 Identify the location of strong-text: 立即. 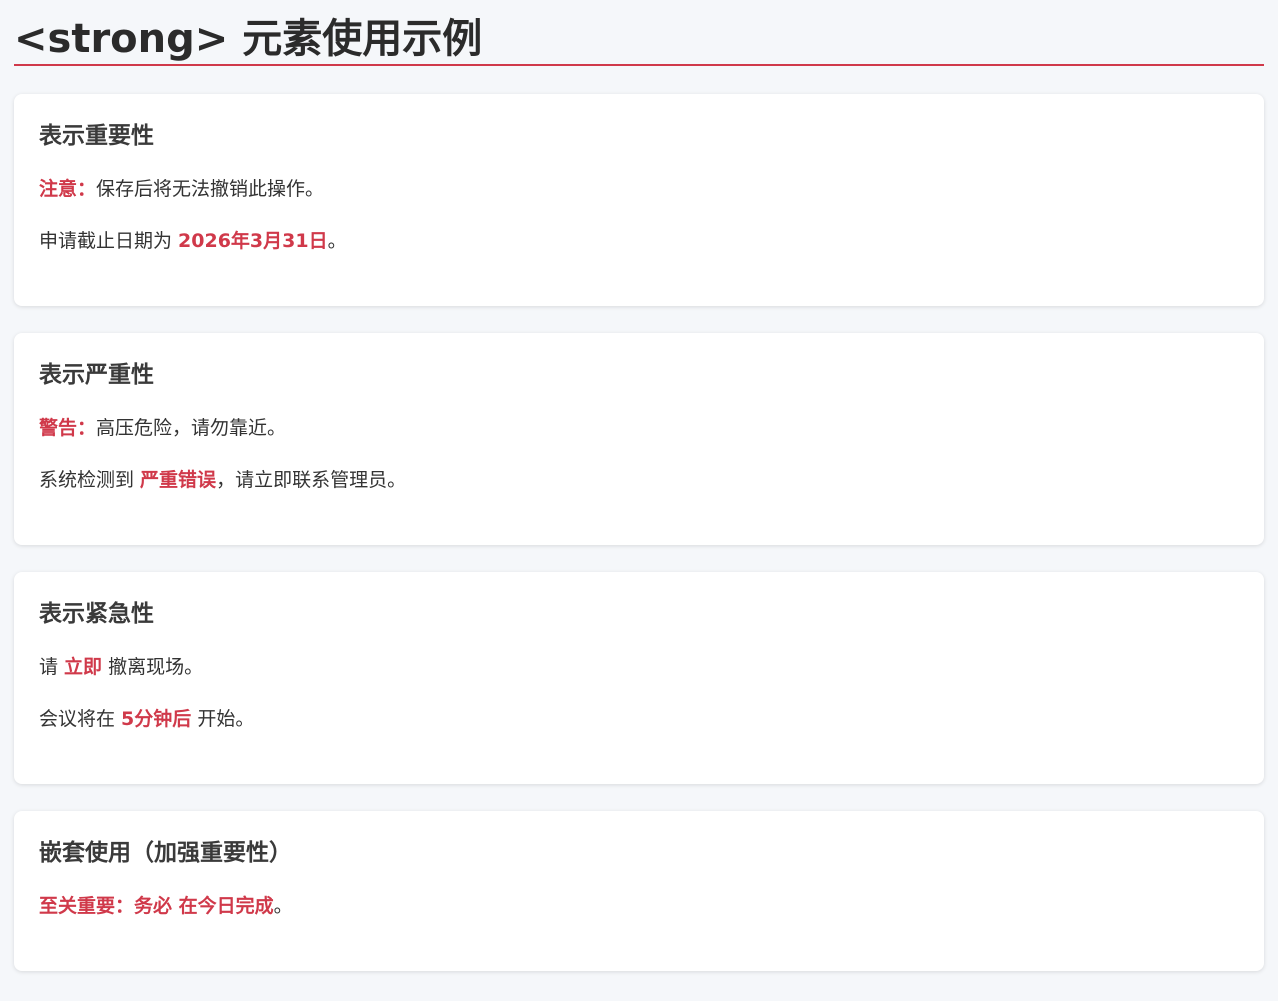
(83, 667).